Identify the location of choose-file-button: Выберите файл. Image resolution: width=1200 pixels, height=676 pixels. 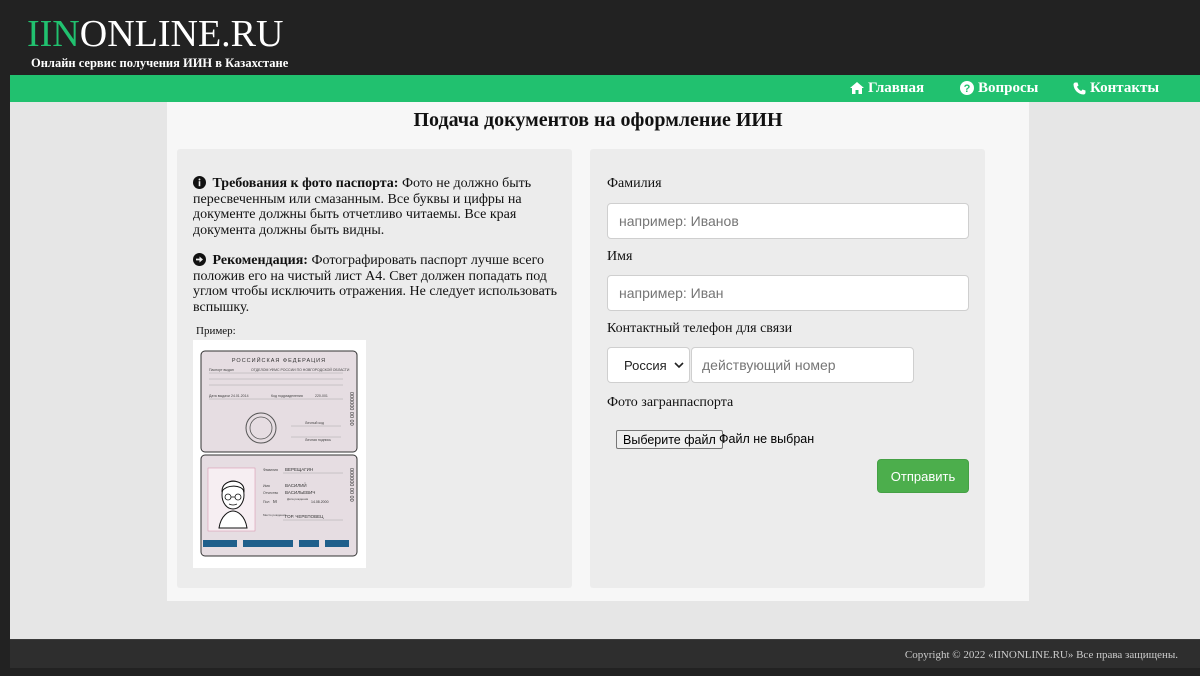
(669, 439).